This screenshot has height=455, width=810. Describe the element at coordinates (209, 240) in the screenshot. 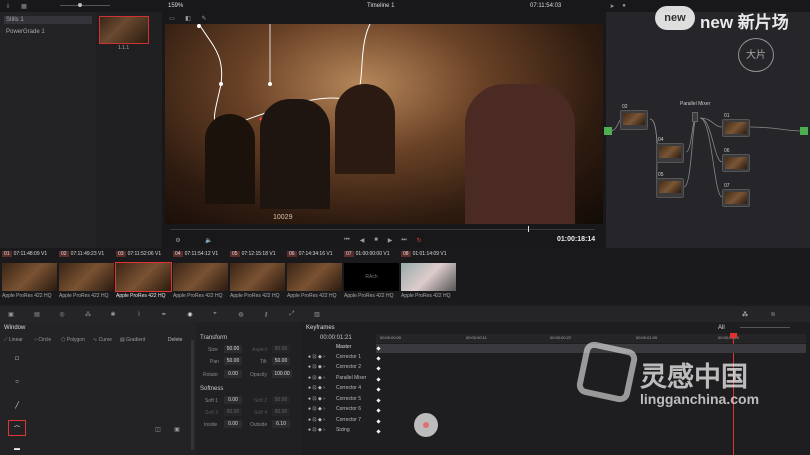

I see `audio-icon: 🔈` at that location.